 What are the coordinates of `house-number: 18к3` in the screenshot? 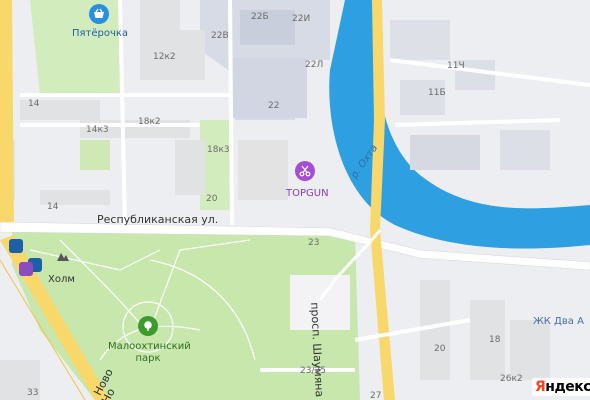 It's located at (218, 150).